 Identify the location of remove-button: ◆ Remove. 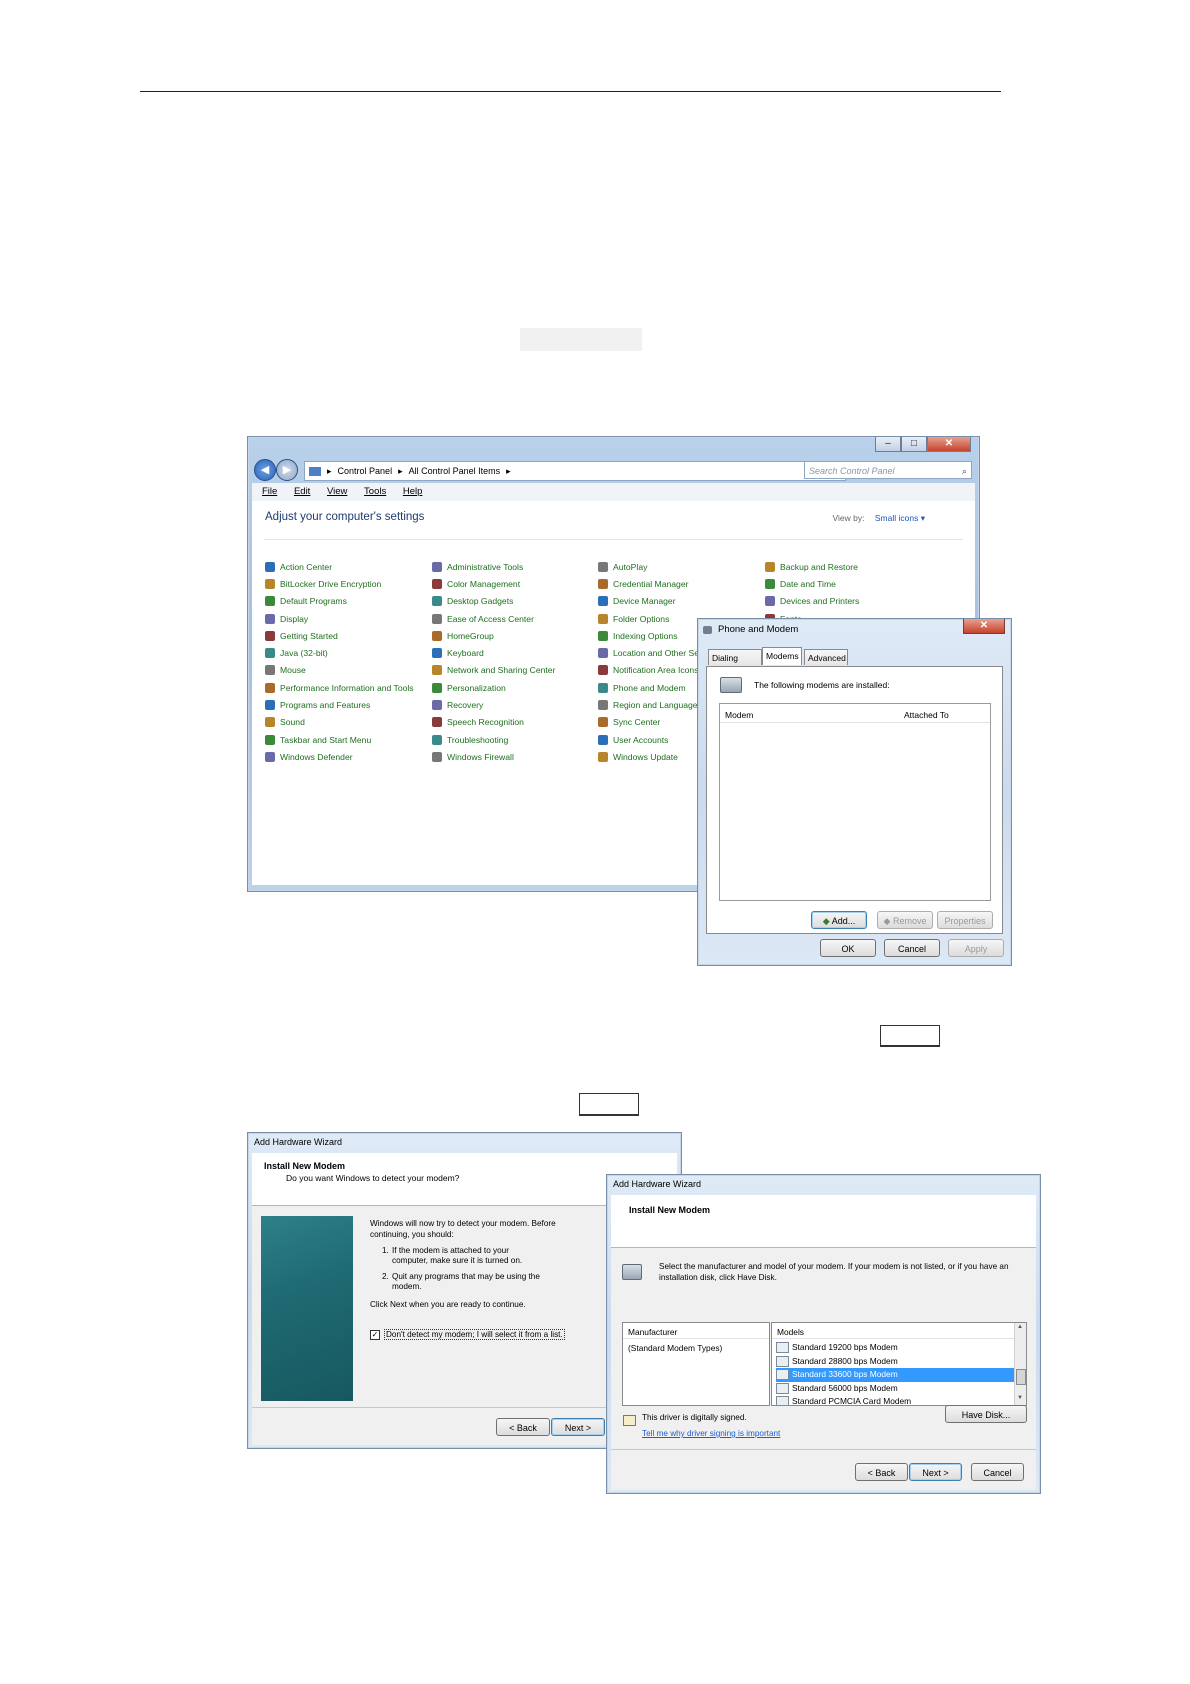
(905, 920).